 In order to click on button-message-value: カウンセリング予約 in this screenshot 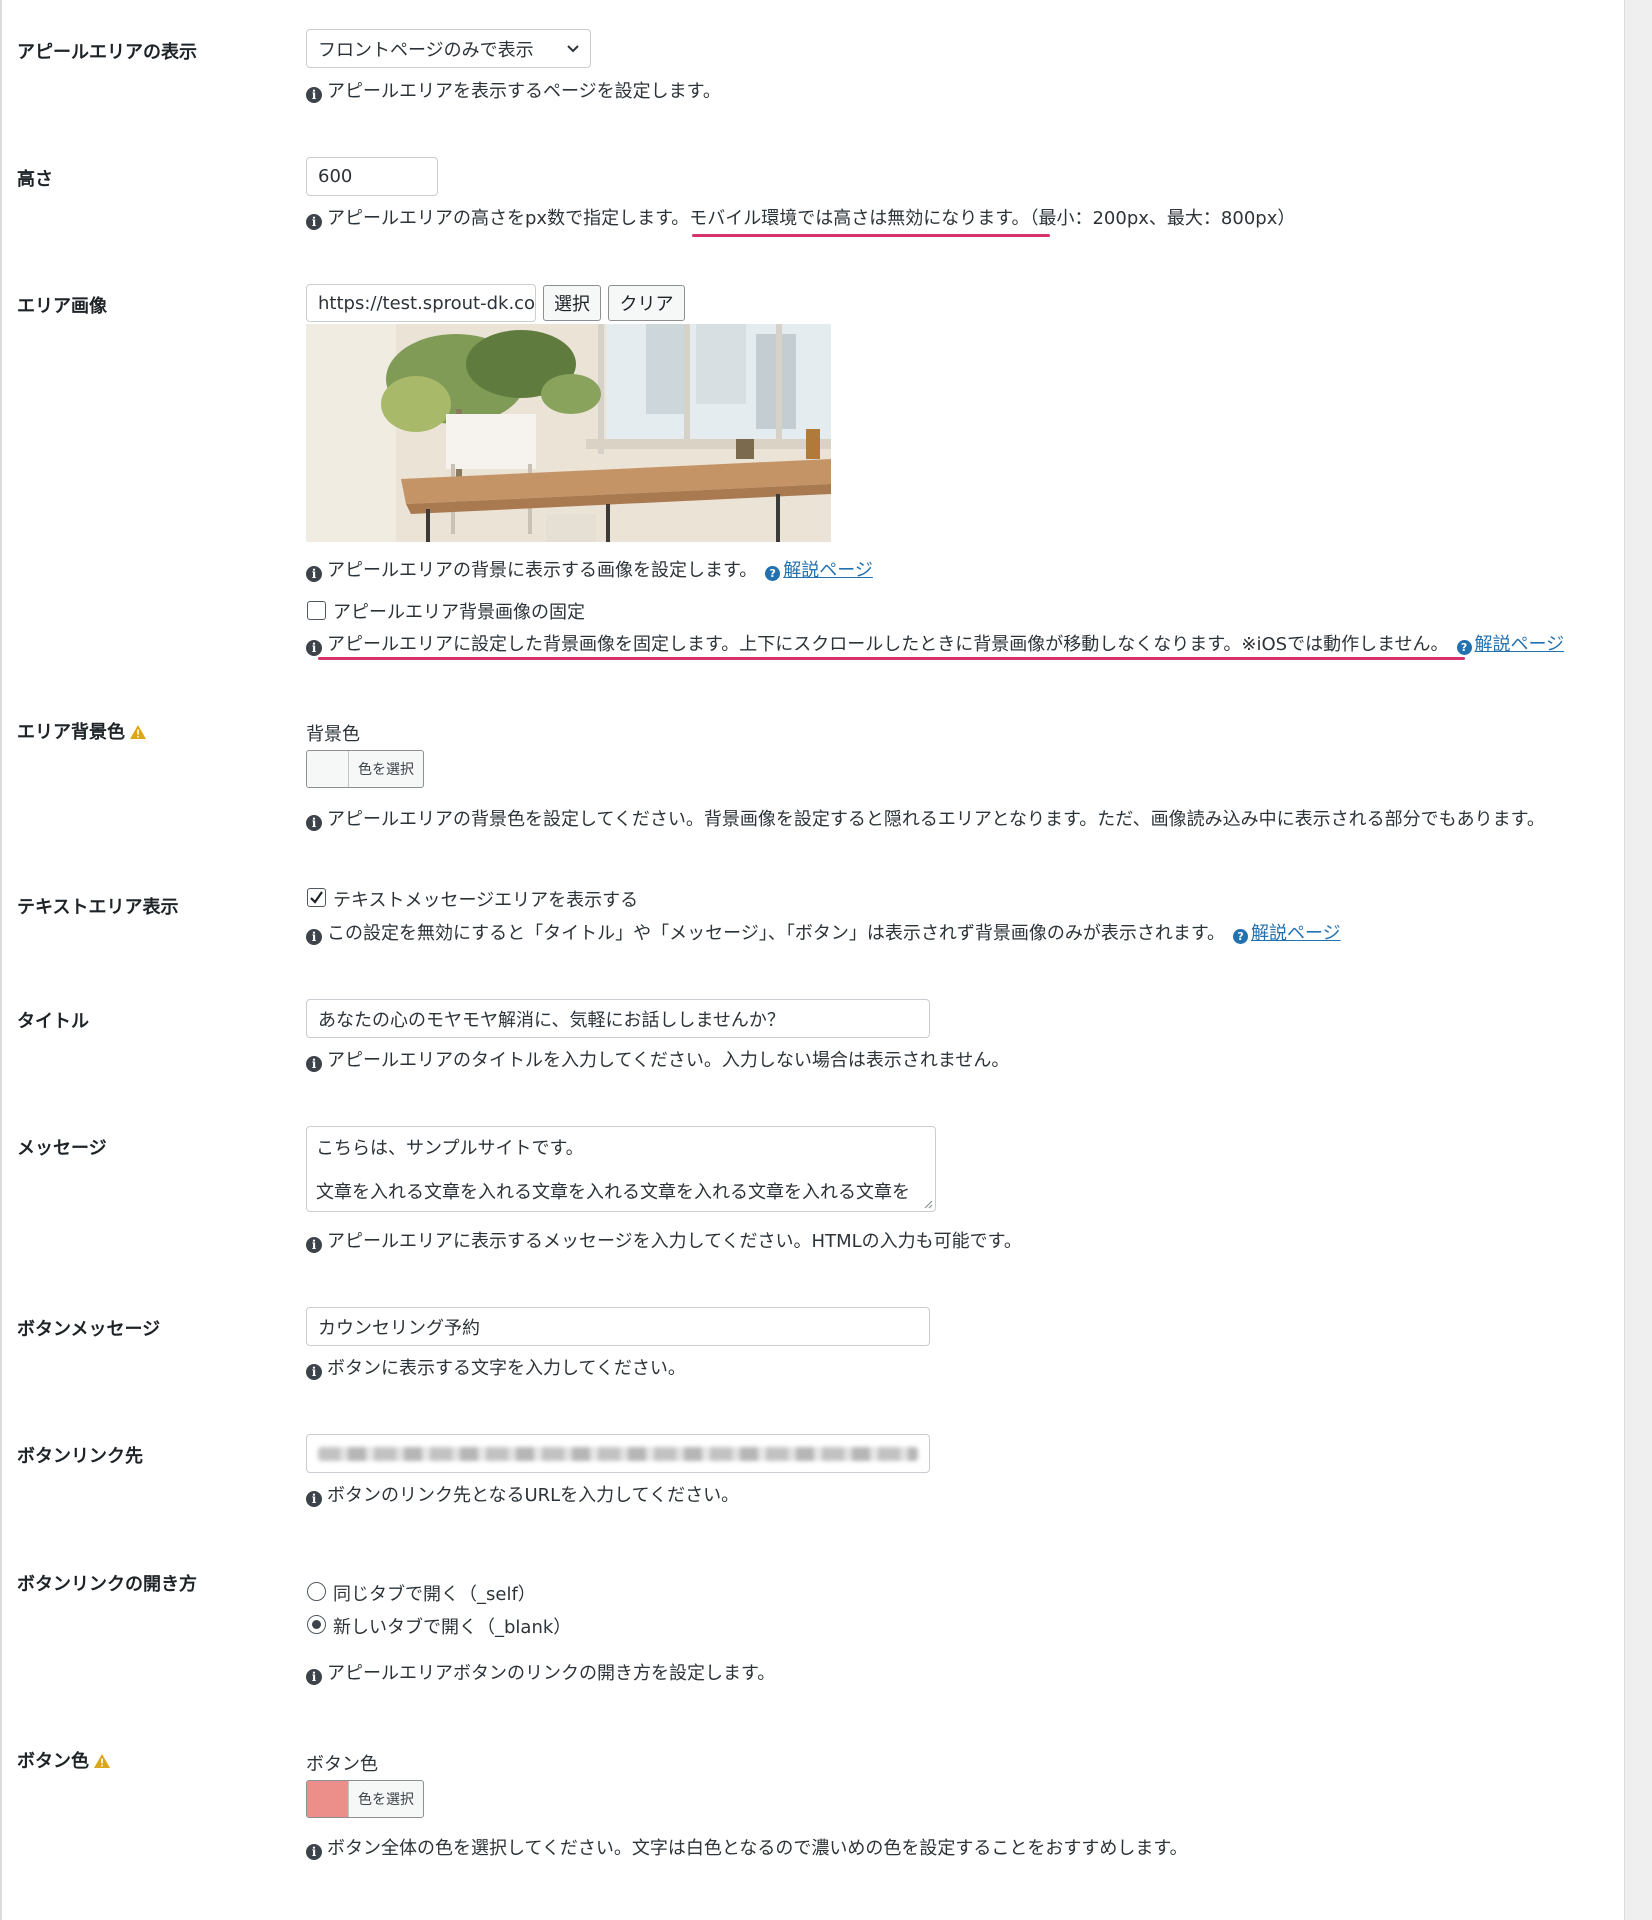, I will do `click(399, 1328)`.